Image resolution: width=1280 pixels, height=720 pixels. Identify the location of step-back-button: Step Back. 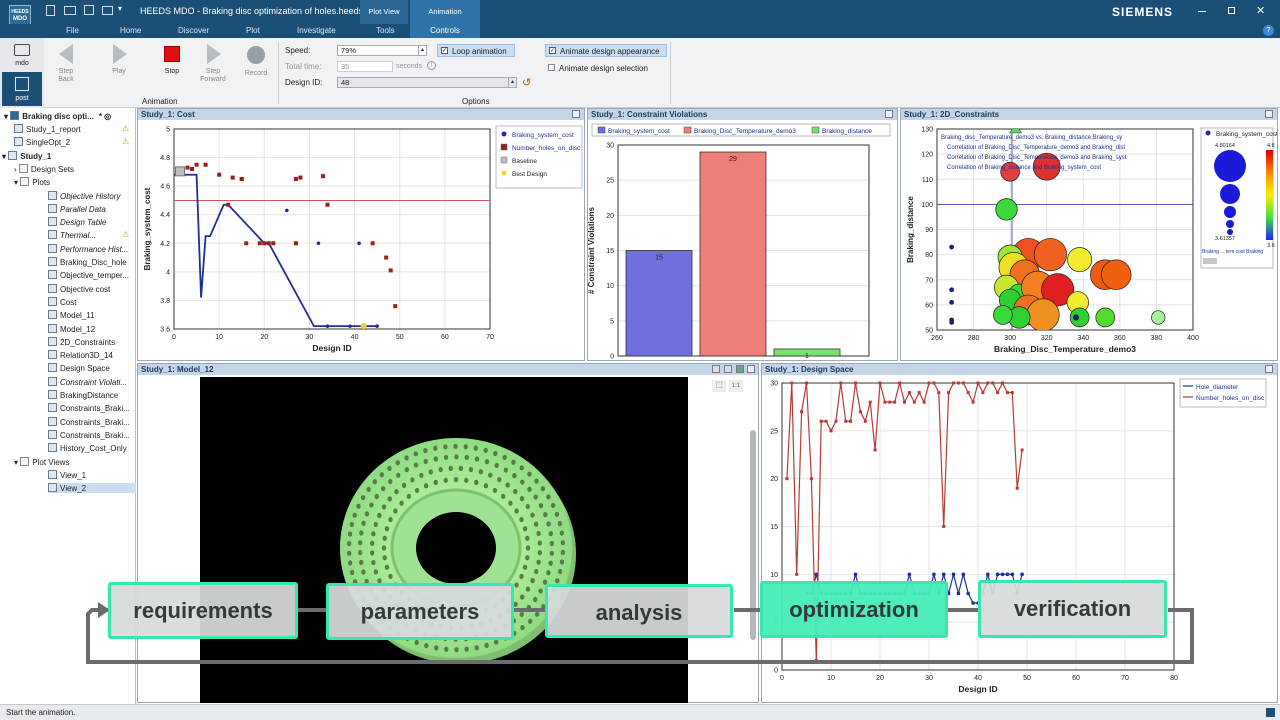
(66, 64).